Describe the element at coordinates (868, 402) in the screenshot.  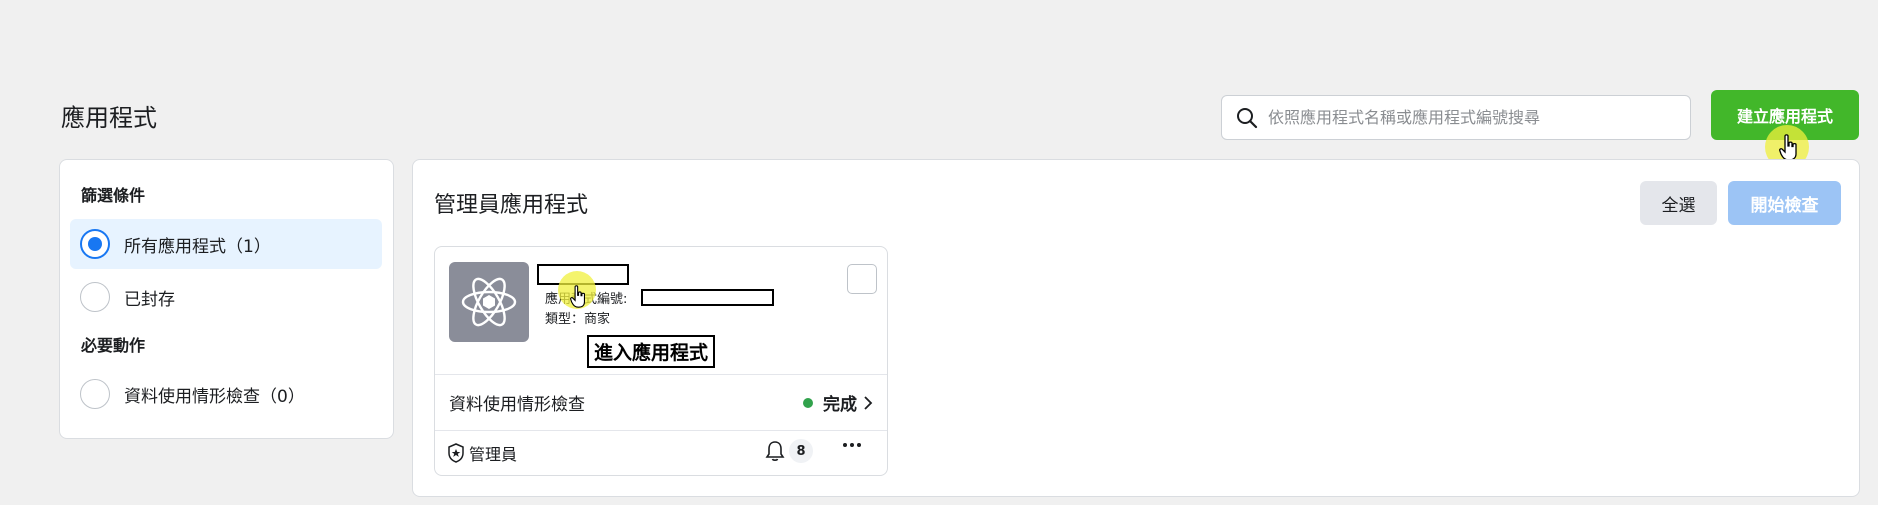
I see `chevron-right-icon` at that location.